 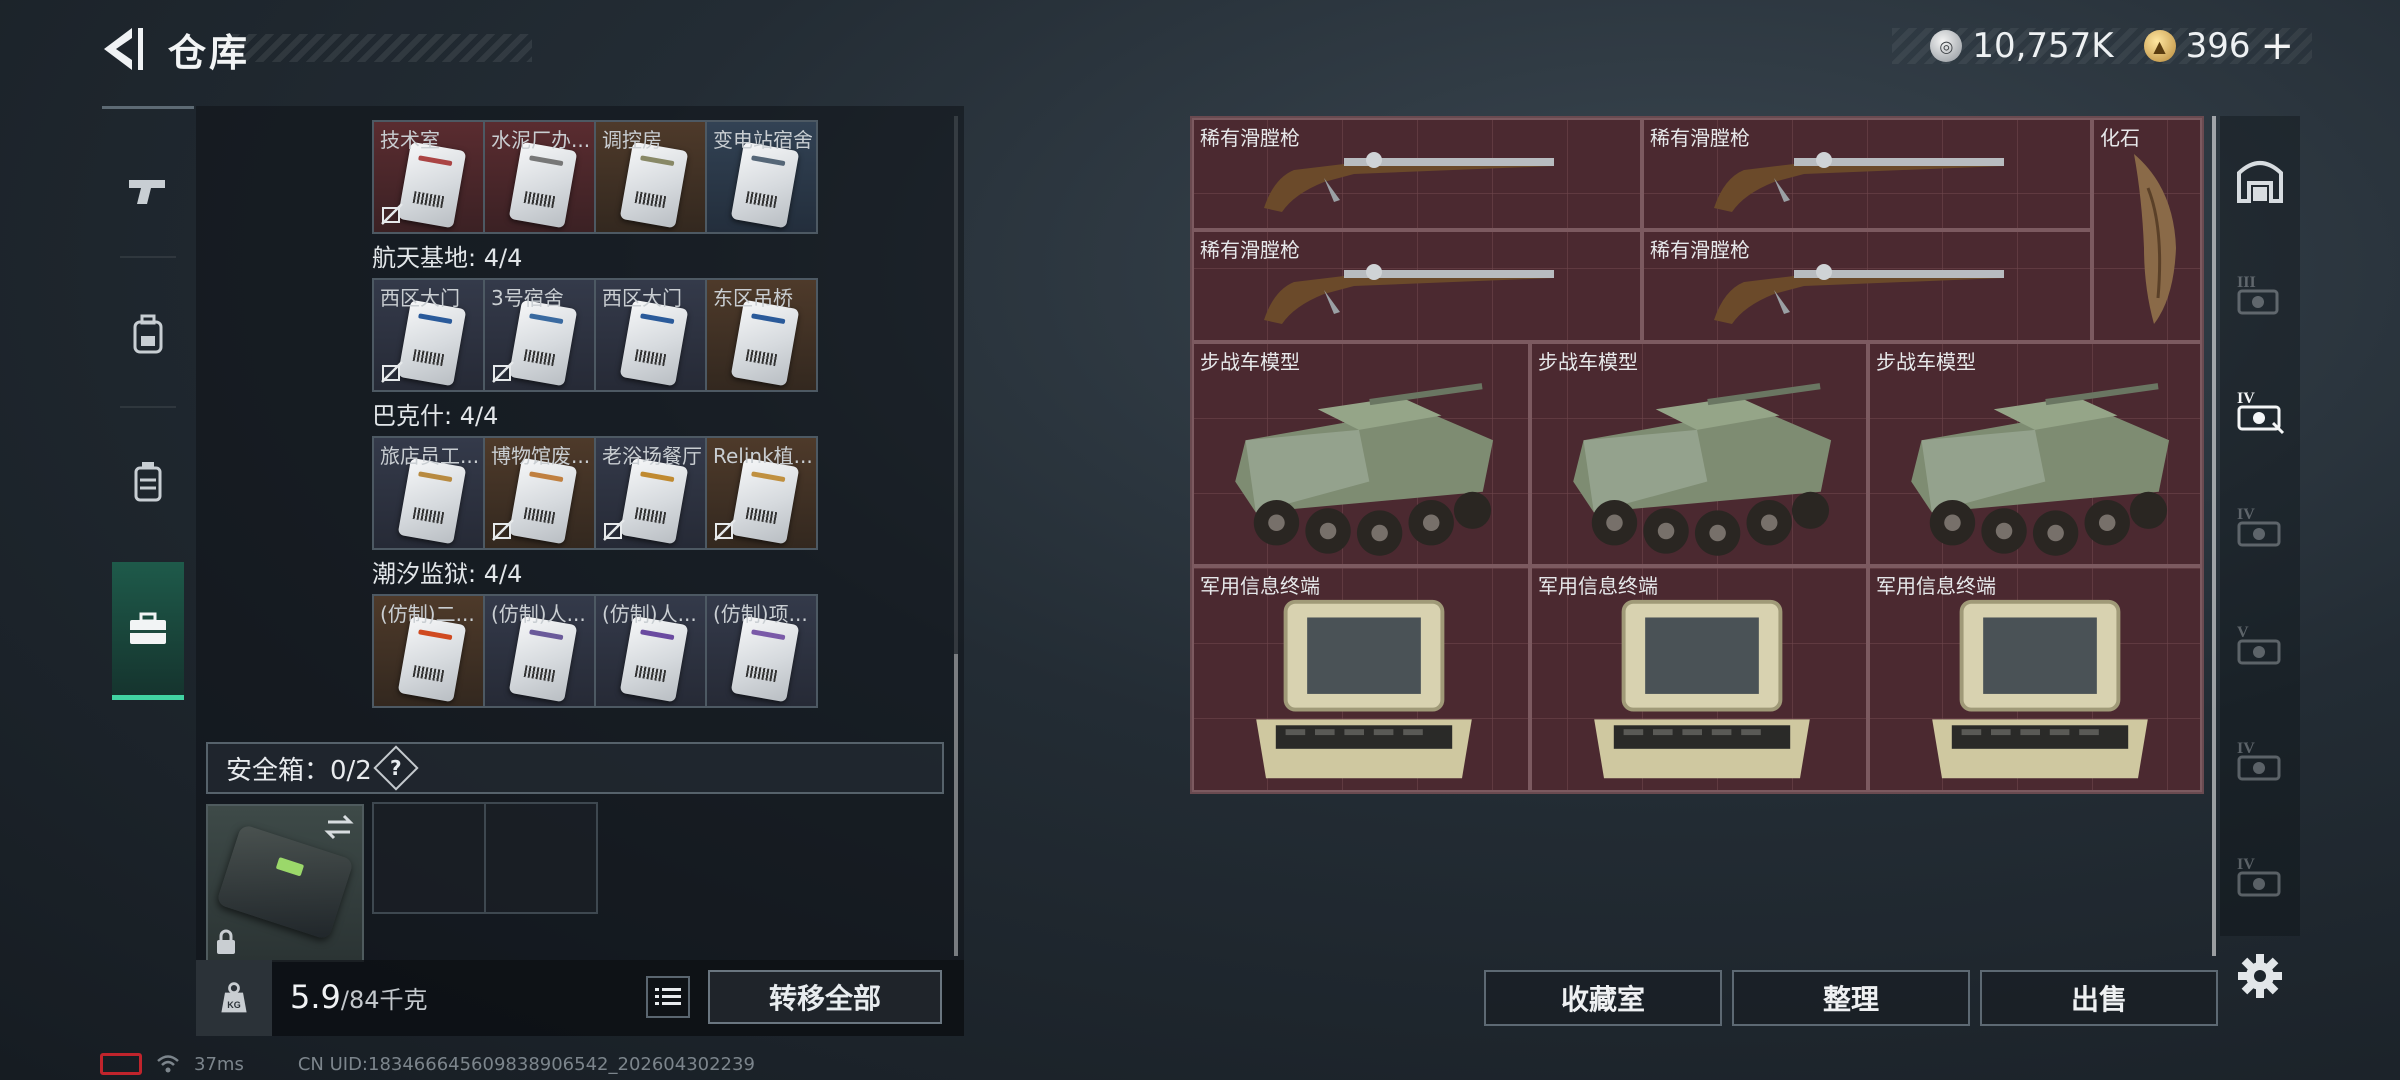 I want to click on swap-icon, so click(x=339, y=827).